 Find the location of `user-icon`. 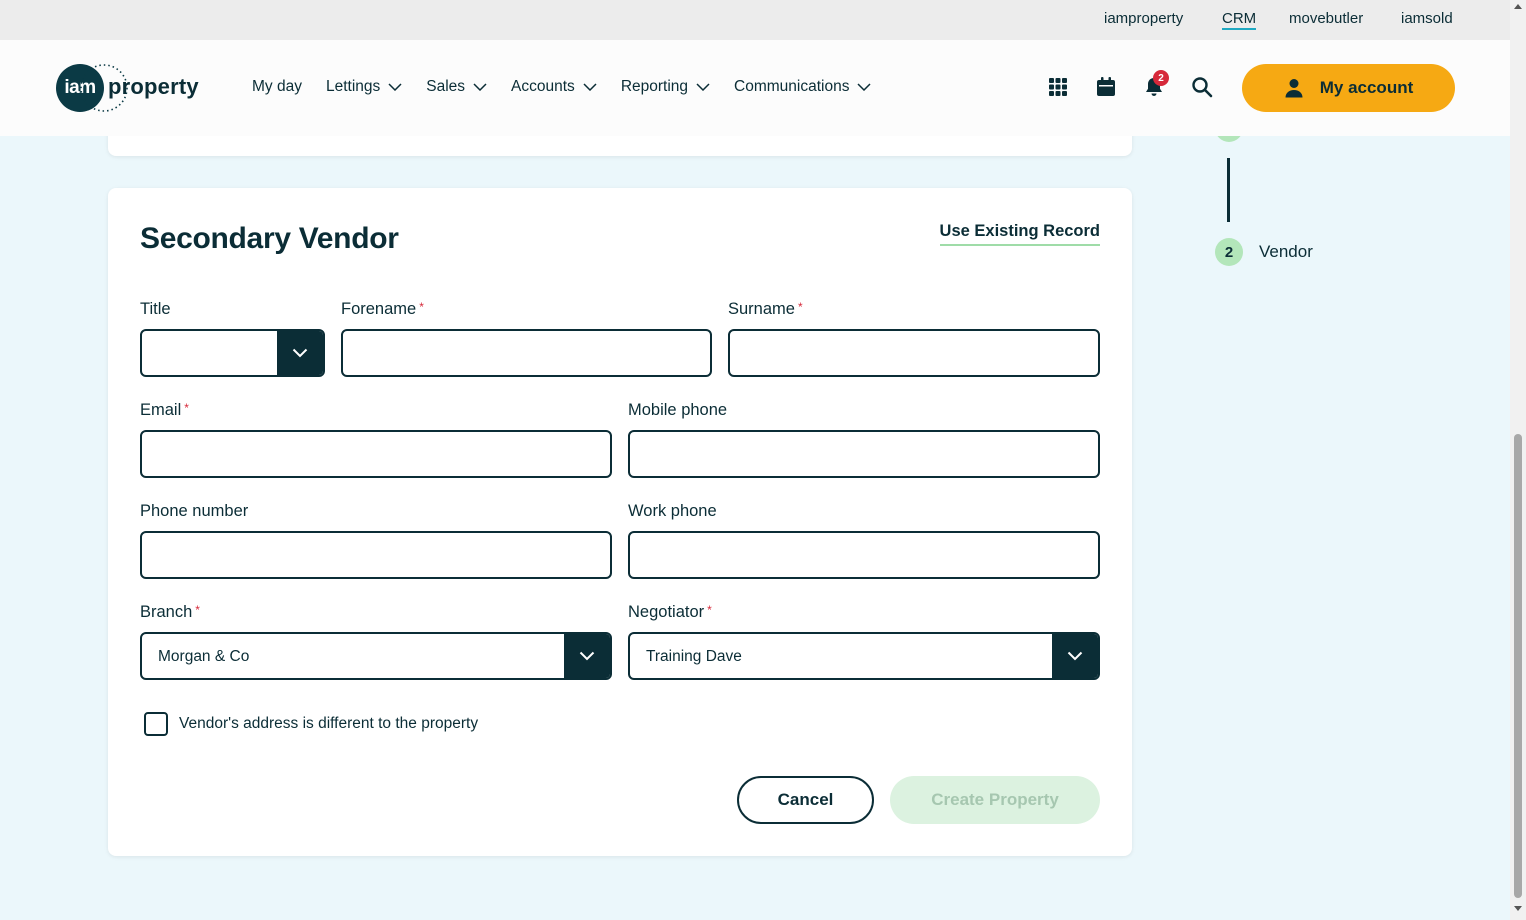

user-icon is located at coordinates (1294, 88).